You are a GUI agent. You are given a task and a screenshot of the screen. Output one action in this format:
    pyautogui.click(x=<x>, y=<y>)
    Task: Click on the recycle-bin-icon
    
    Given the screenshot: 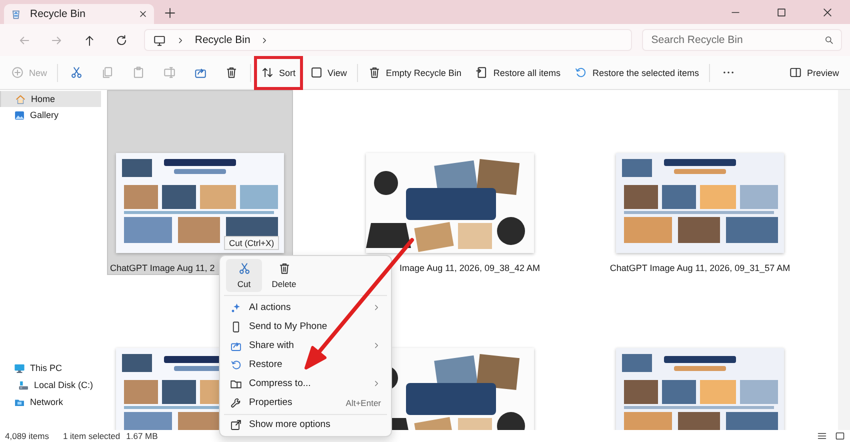 What is the action you would take?
    pyautogui.click(x=16, y=14)
    